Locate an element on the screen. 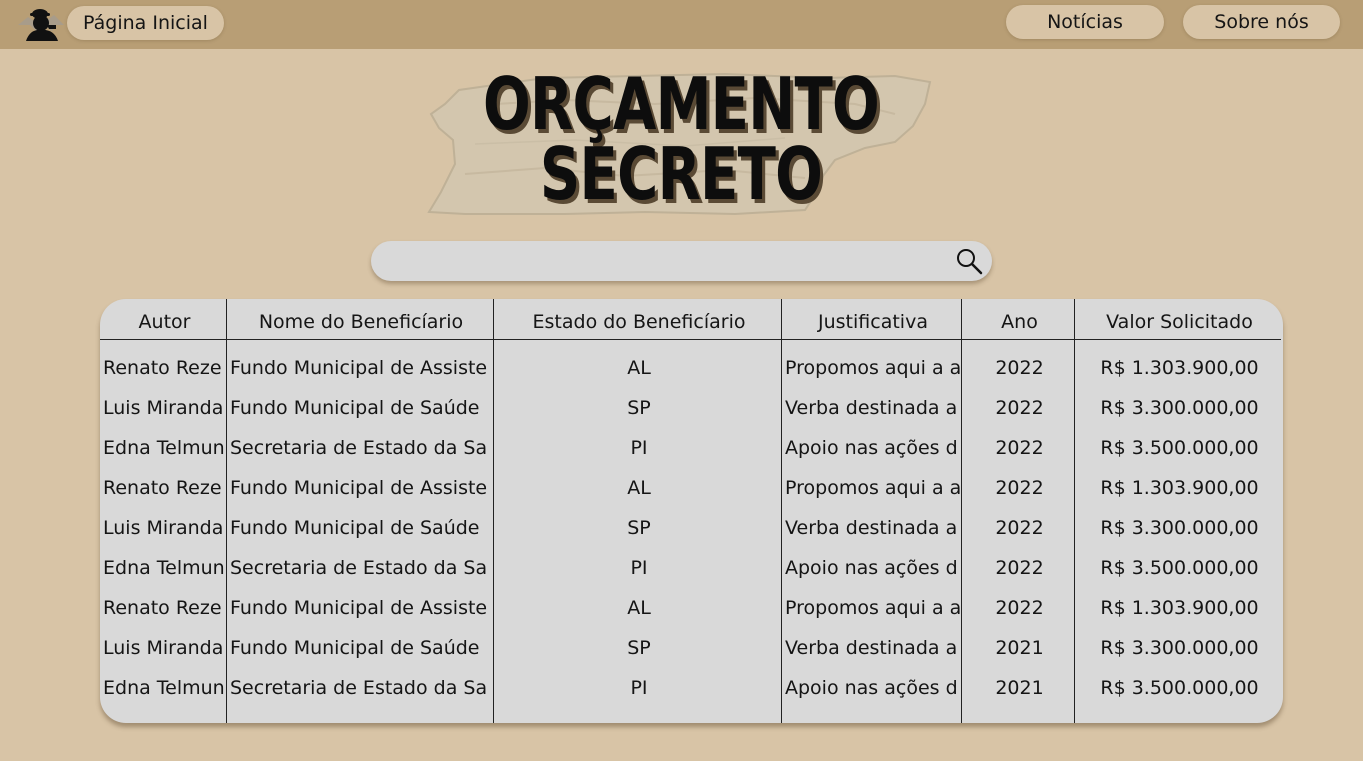 The width and height of the screenshot is (1363, 761). nav-news-button: Notícias is located at coordinates (1085, 22).